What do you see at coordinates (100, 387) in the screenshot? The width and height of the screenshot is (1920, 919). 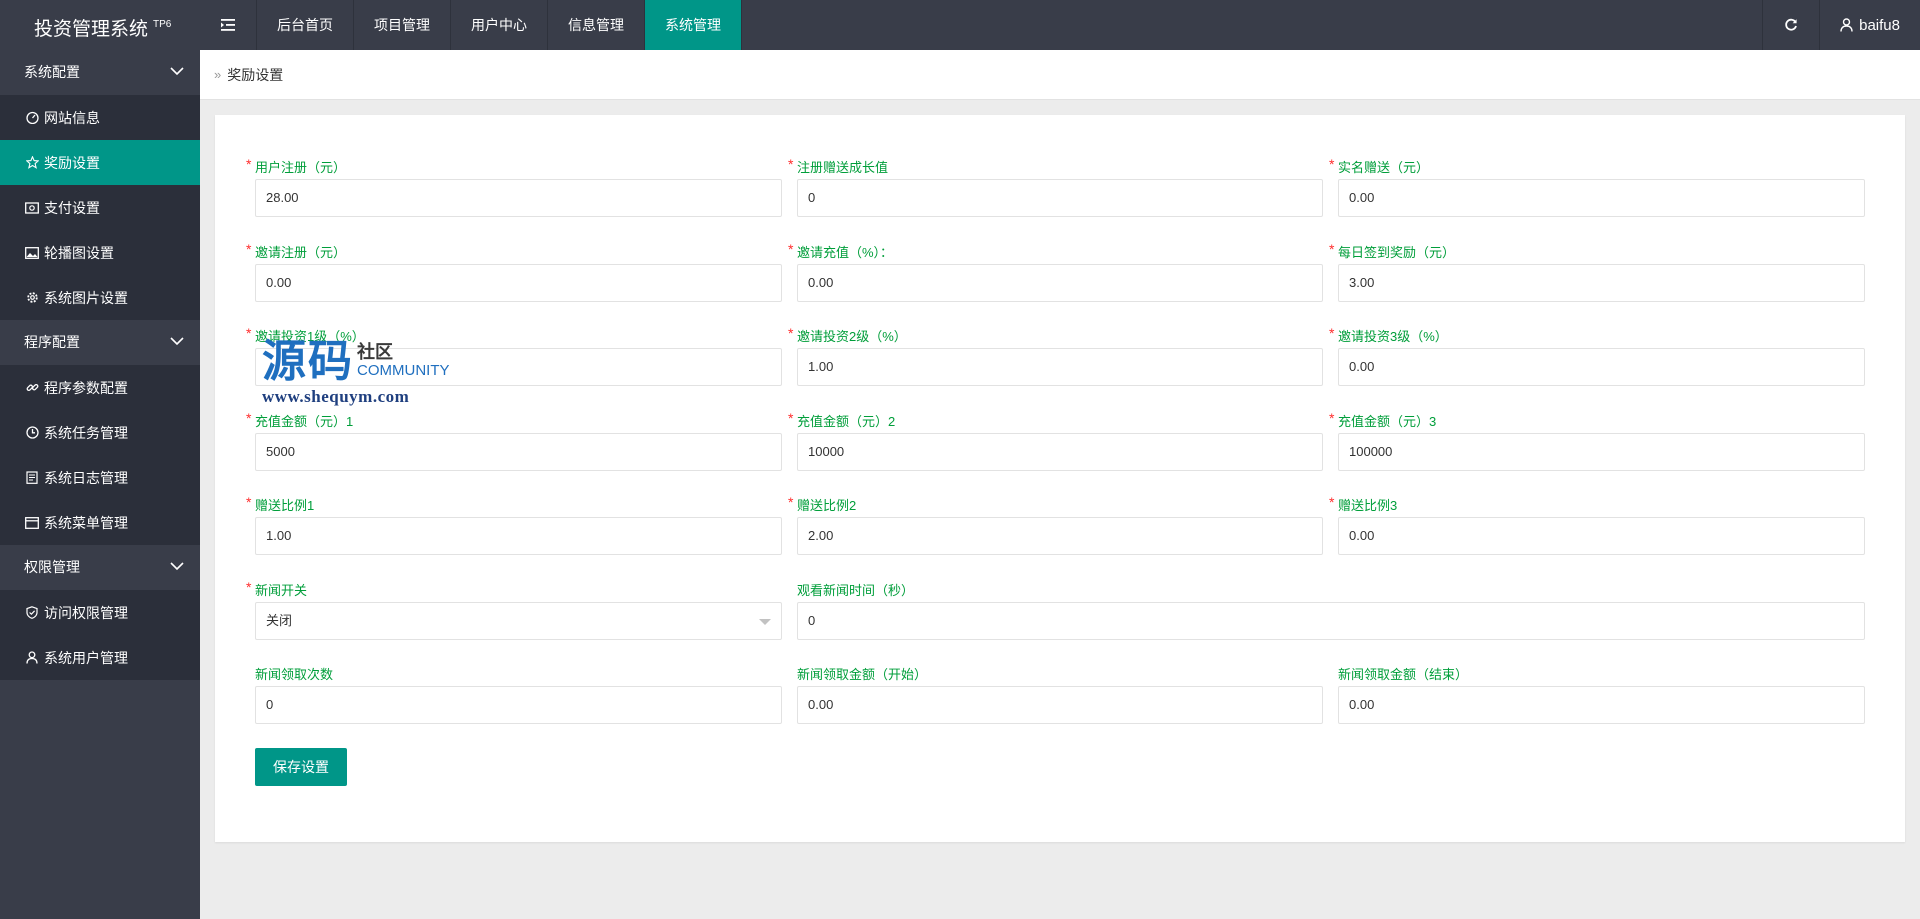 I see `sidebar-item-program-params: 程序参数配置` at bounding box center [100, 387].